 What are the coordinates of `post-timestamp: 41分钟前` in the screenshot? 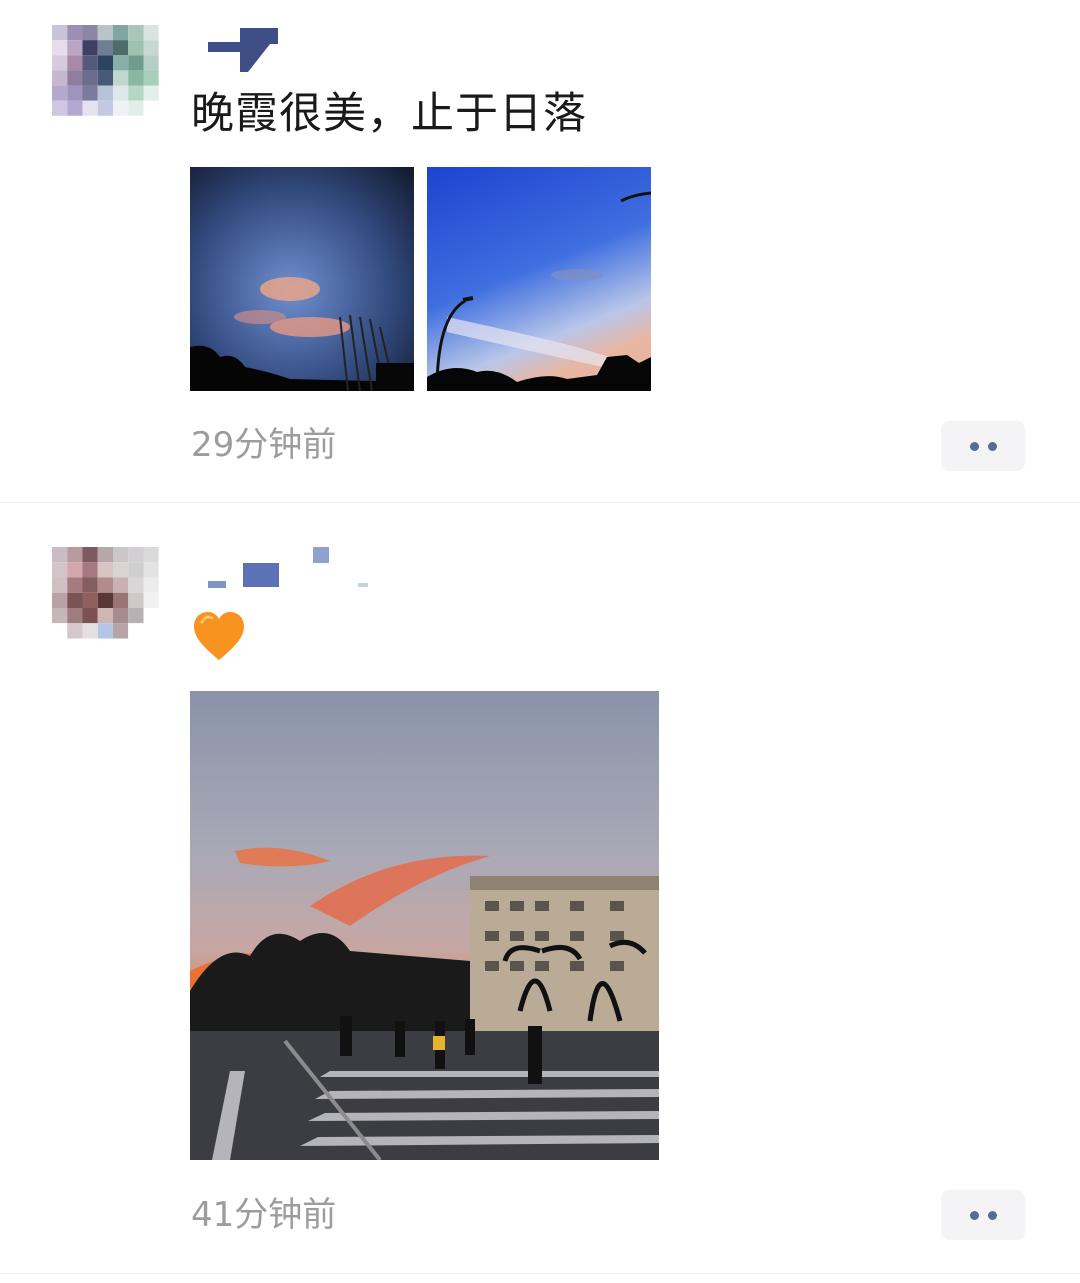 It's located at (264, 1215).